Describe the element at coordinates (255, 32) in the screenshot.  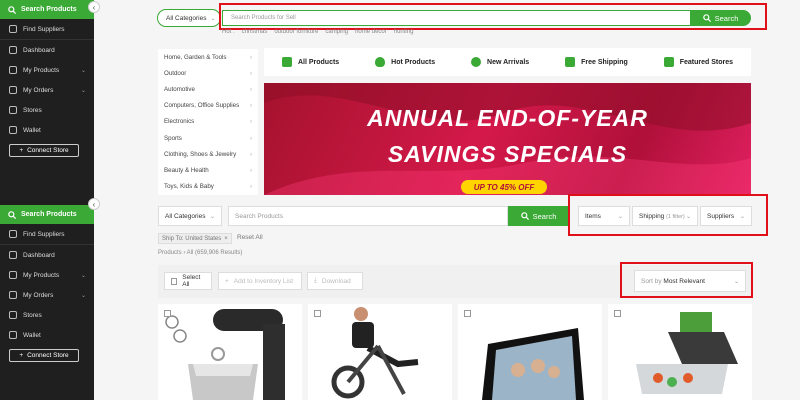
I see `hot-term-link: christmas` at that location.